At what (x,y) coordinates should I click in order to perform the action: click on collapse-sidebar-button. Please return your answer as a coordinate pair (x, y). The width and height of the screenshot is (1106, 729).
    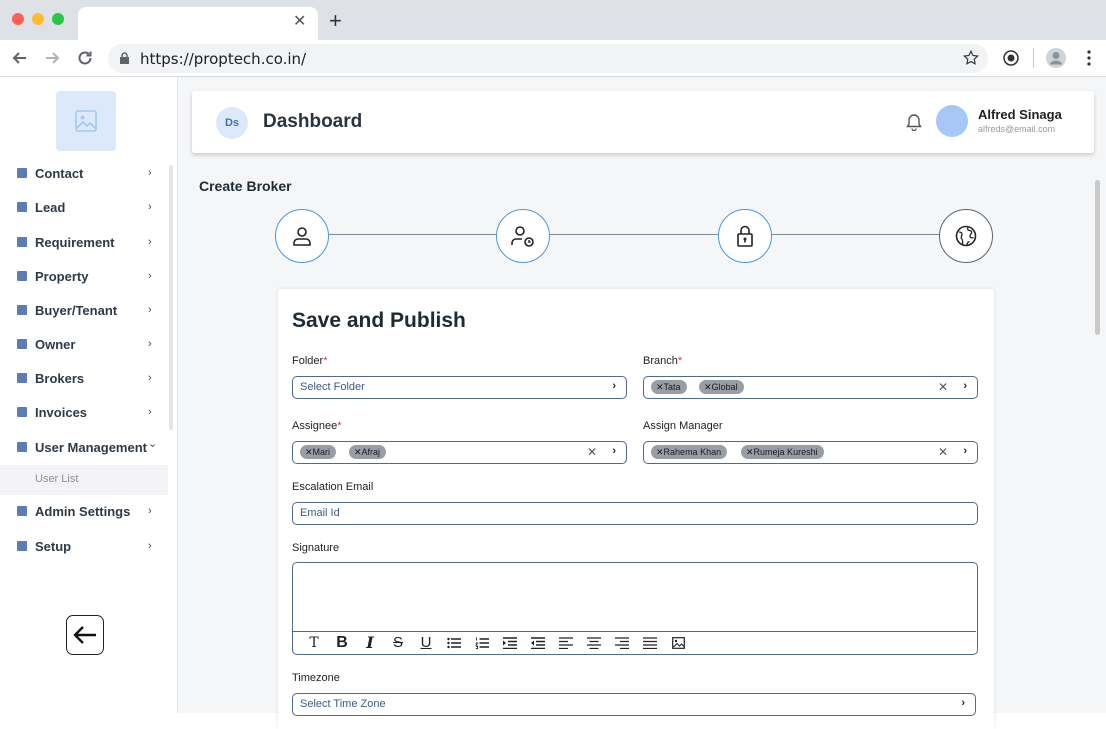
    Looking at the image, I should click on (85, 635).